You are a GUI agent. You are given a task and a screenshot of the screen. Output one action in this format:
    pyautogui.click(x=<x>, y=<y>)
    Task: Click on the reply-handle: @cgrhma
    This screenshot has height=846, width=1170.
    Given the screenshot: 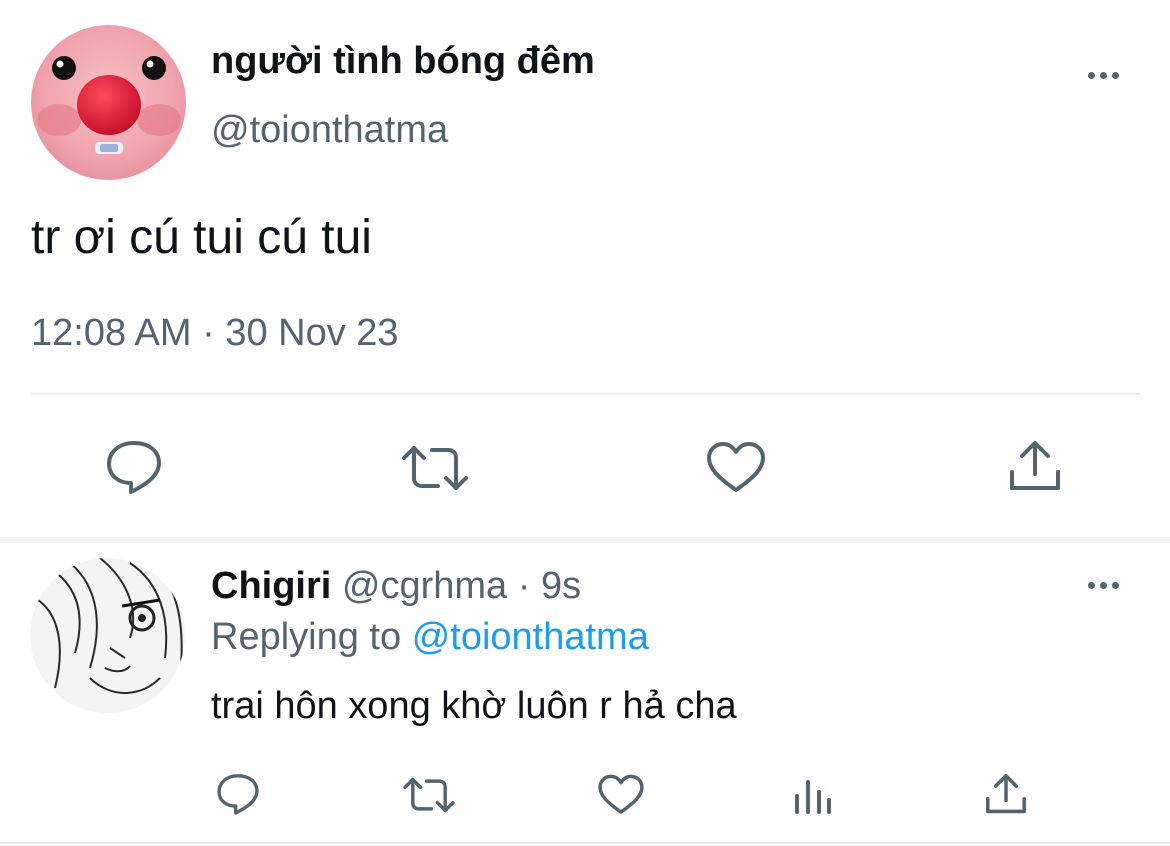 What is the action you would take?
    pyautogui.click(x=424, y=586)
    